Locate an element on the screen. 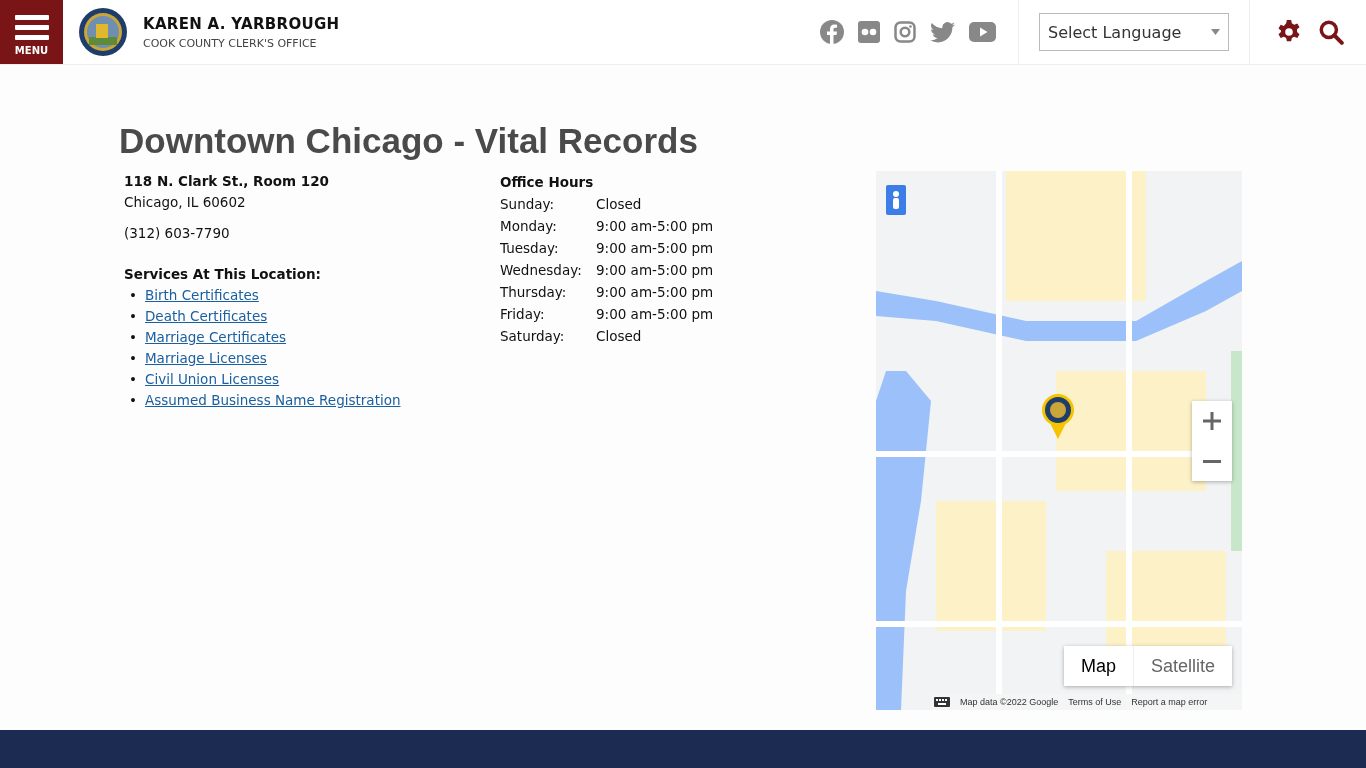  menu-button: MENU is located at coordinates (31, 32).